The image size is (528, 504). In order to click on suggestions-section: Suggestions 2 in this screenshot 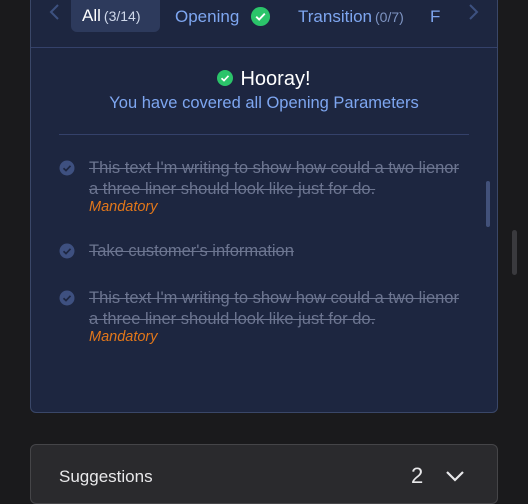, I will do `click(264, 474)`.